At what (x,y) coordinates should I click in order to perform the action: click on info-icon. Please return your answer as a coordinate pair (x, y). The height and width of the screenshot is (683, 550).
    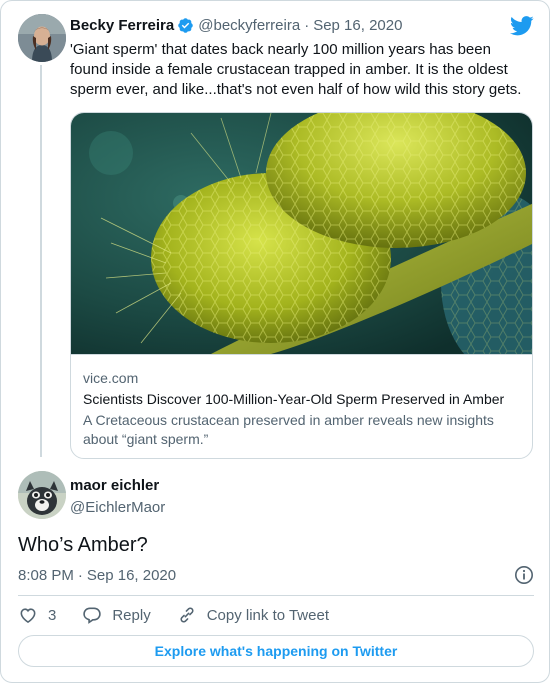
    Looking at the image, I should click on (524, 575).